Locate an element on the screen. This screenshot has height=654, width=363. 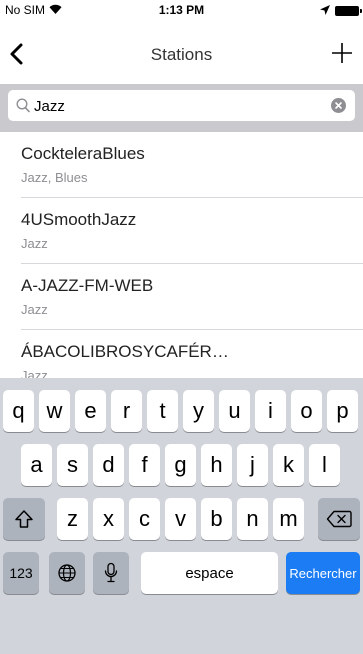
key-y: y is located at coordinates (198, 411).